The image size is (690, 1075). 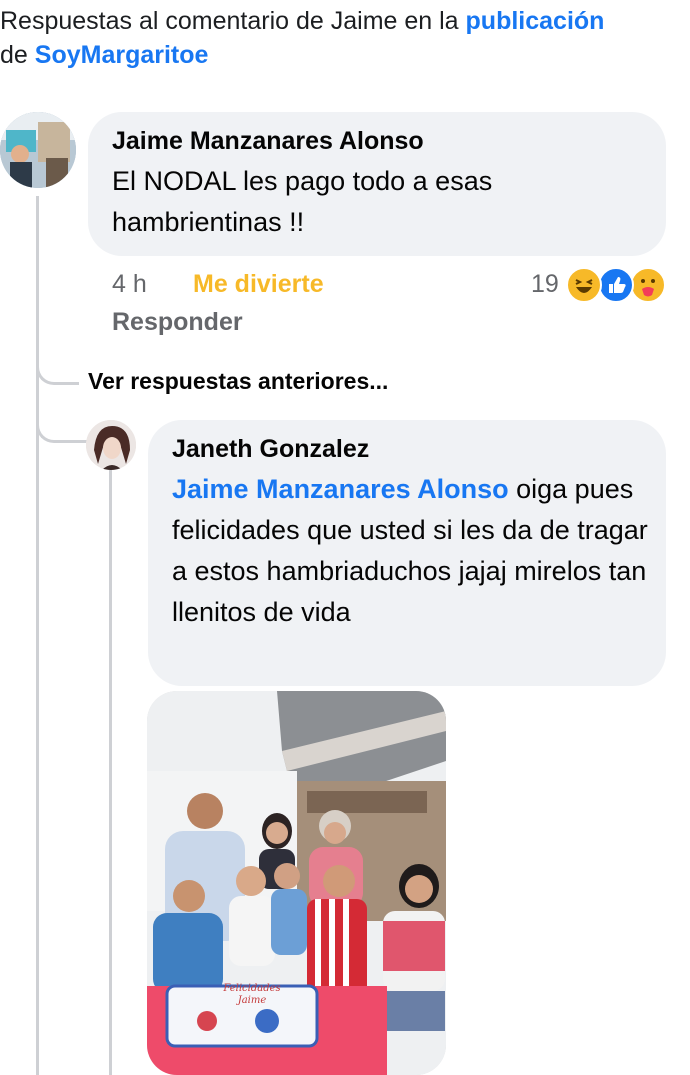 I want to click on header-text: Respuestas al comentario de Jaime en la, so click(x=233, y=21).